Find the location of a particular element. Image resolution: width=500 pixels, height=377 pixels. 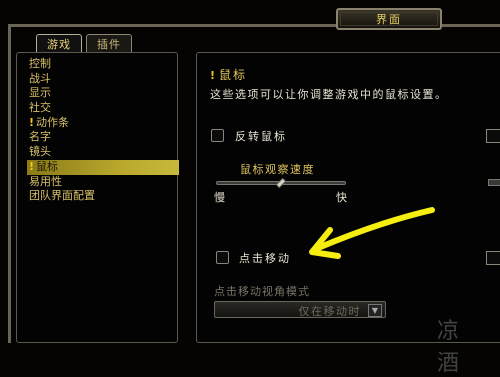

category-label: 团队界面配置 is located at coordinates (62, 196).